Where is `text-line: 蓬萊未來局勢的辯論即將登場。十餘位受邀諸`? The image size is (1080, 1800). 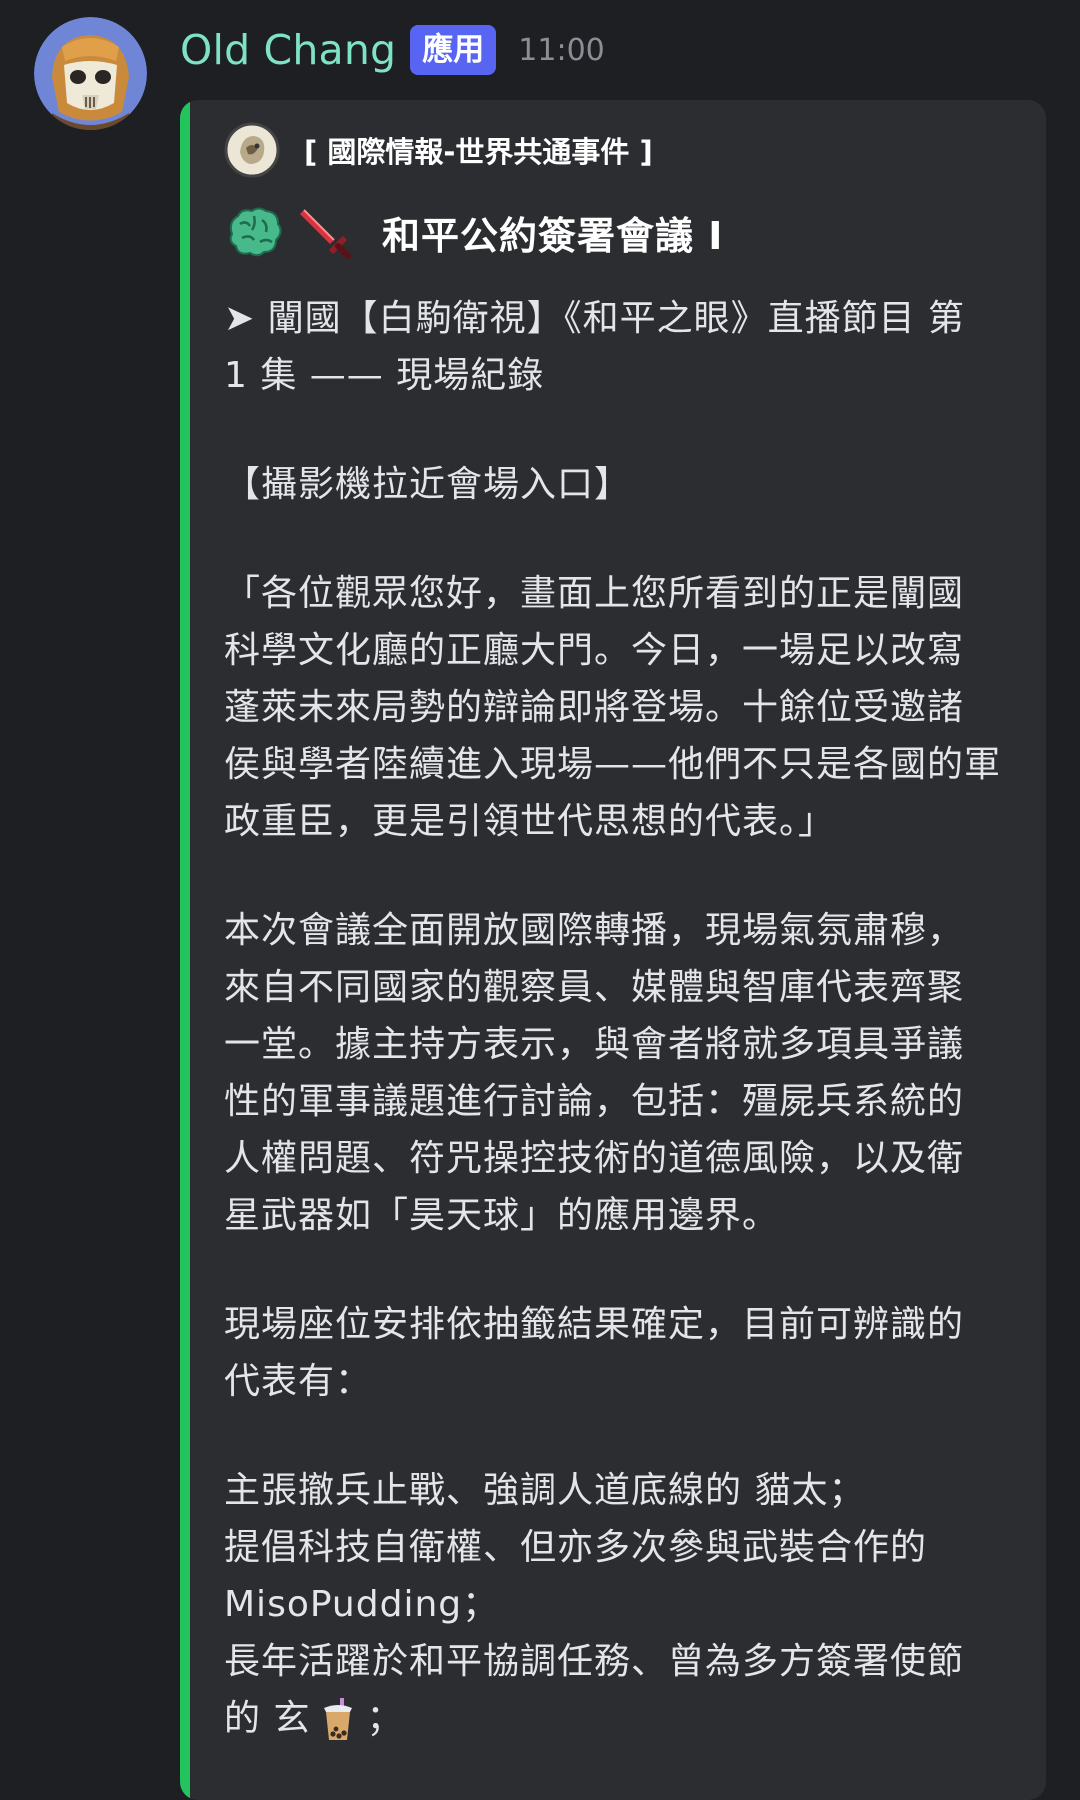 text-line: 蓬萊未來局勢的辯論即將登場。十餘位受邀諸 is located at coordinates (594, 707).